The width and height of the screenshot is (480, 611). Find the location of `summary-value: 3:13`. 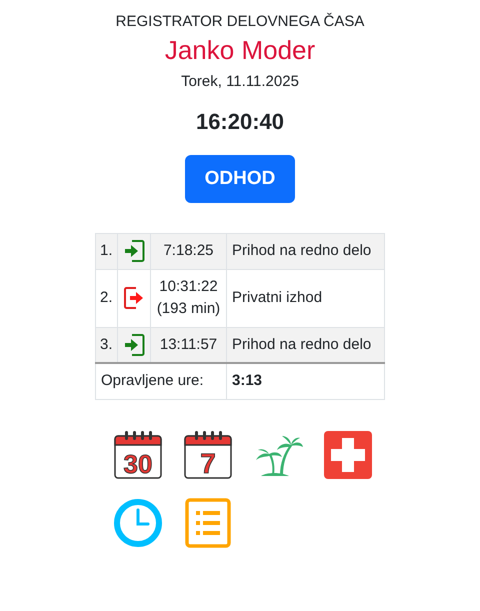

summary-value: 3:13 is located at coordinates (305, 381).